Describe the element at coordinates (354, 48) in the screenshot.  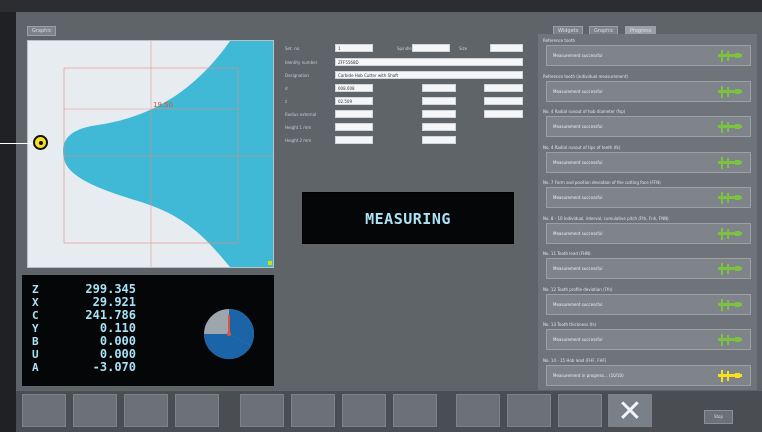
I see `set-number-field: 1` at that location.